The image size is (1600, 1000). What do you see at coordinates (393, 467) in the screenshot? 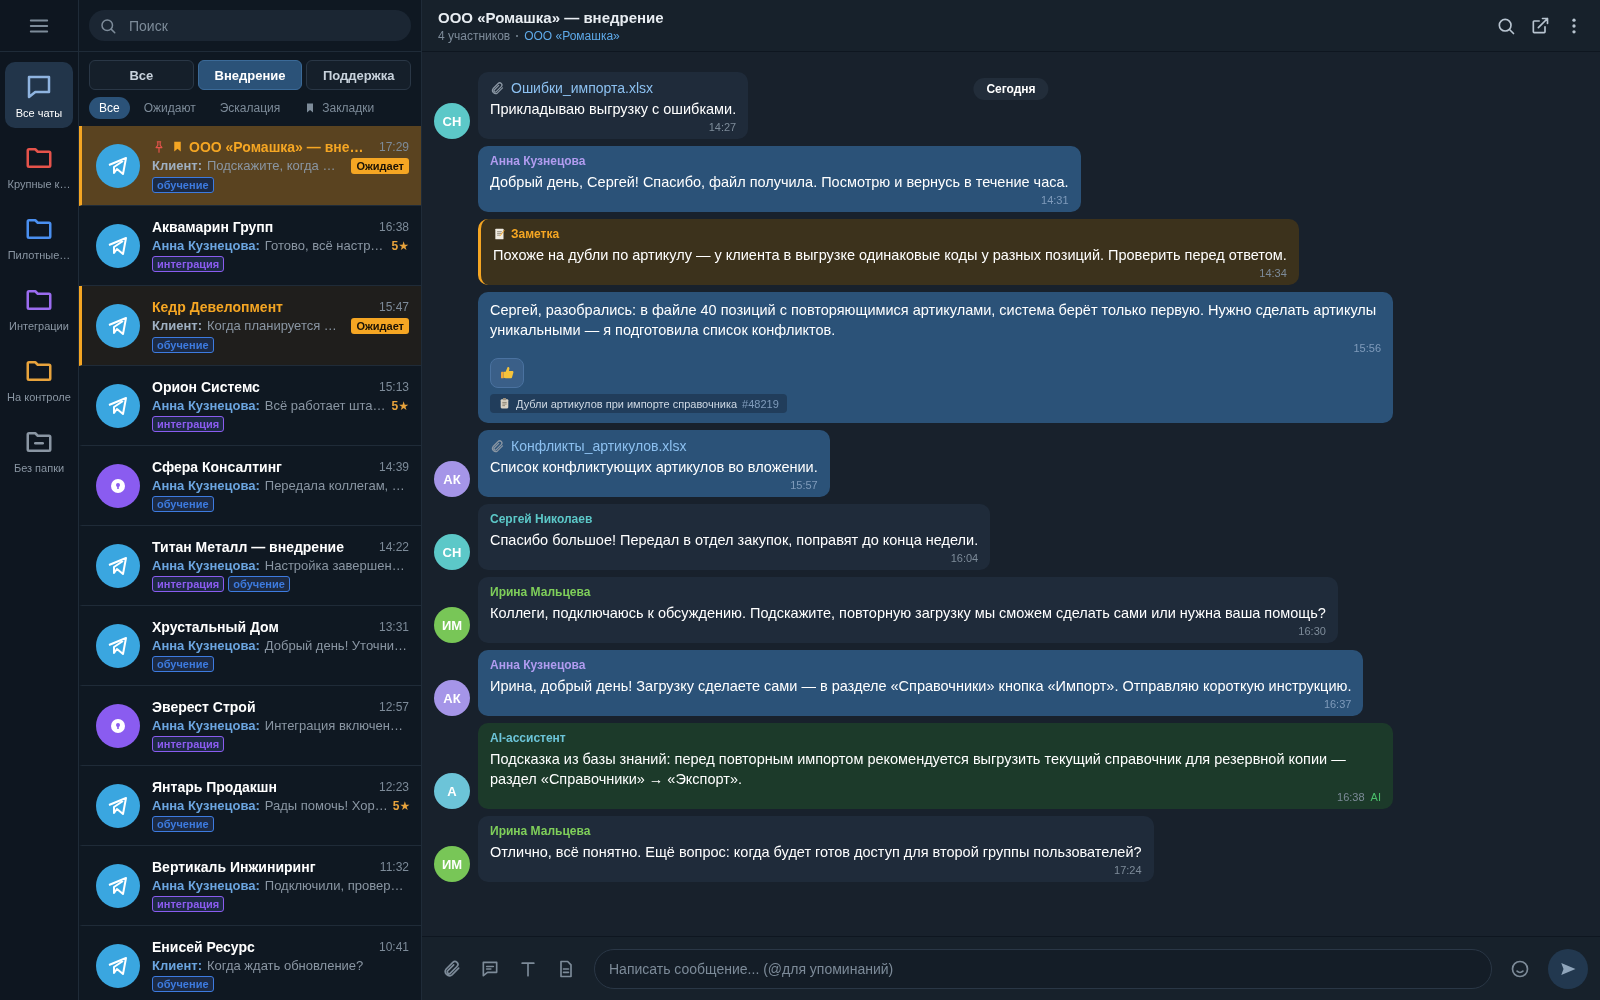
I see `chat-time: 14:39` at bounding box center [393, 467].